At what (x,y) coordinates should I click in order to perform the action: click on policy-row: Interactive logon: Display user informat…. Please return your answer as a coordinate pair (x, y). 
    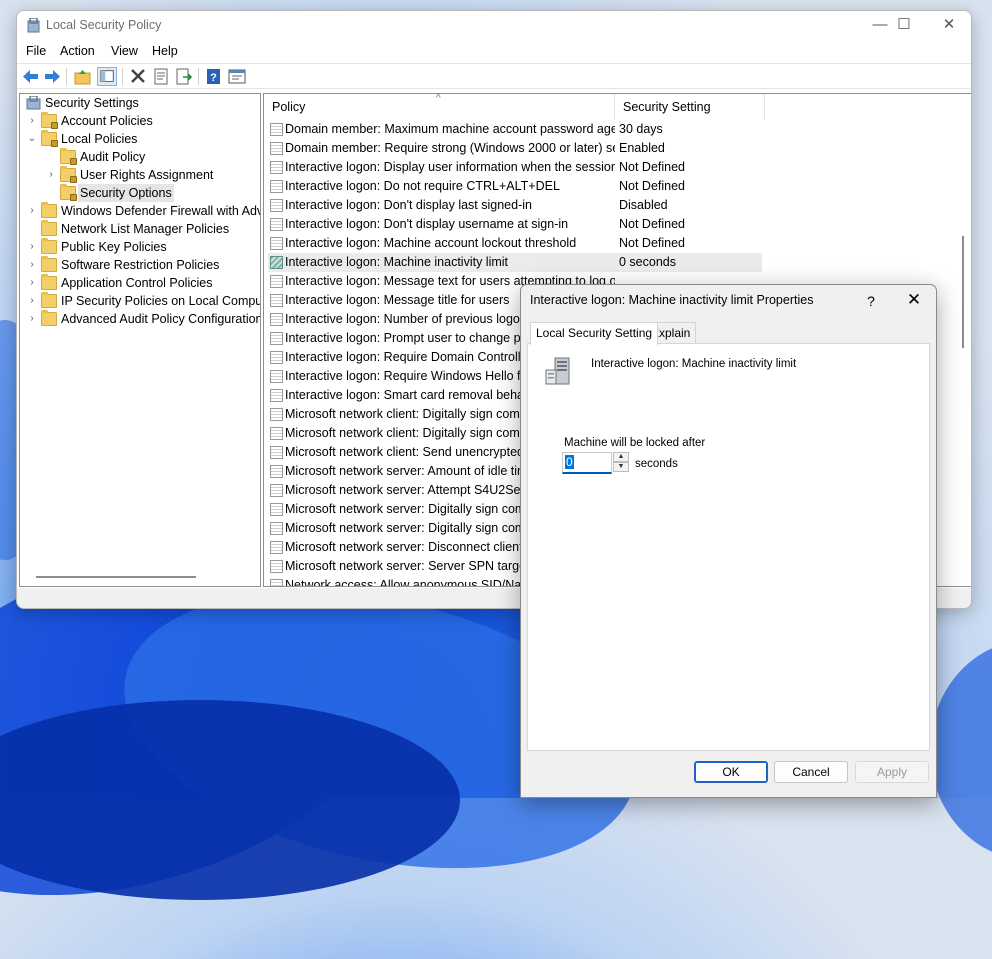
    Looking at the image, I should click on (515, 167).